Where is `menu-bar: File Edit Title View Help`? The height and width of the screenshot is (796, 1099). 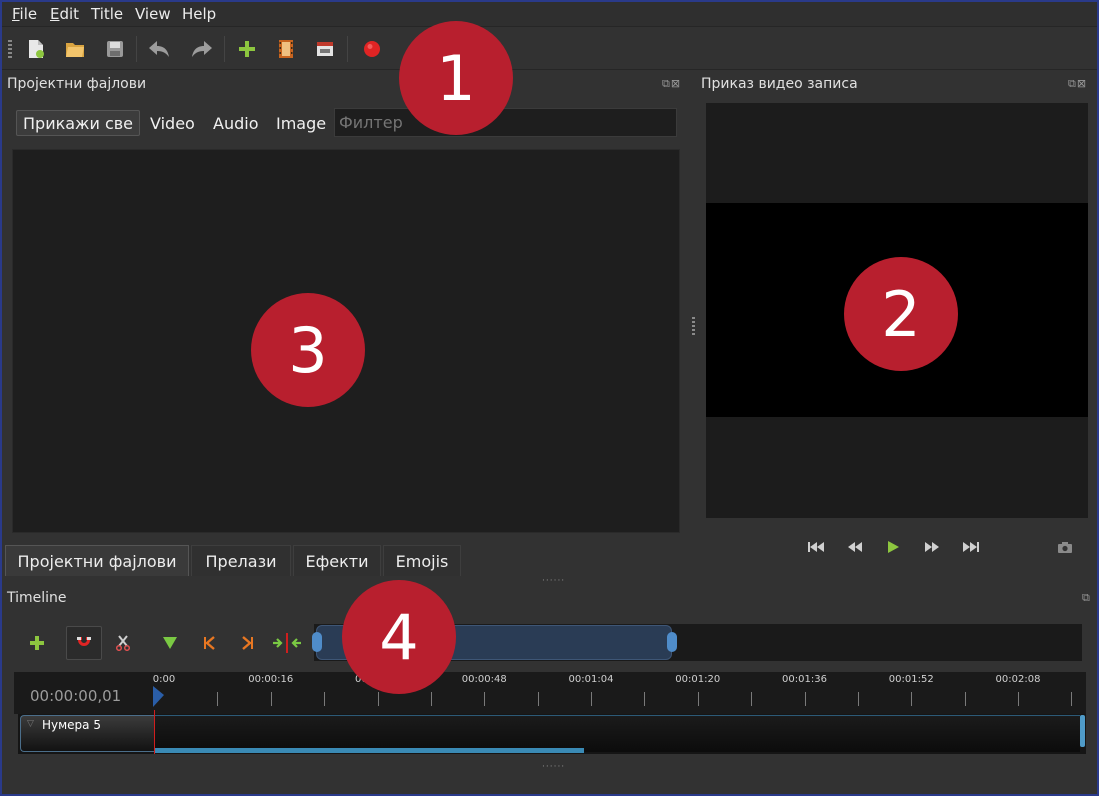
menu-bar: File Edit Title View Help is located at coordinates (549, 14).